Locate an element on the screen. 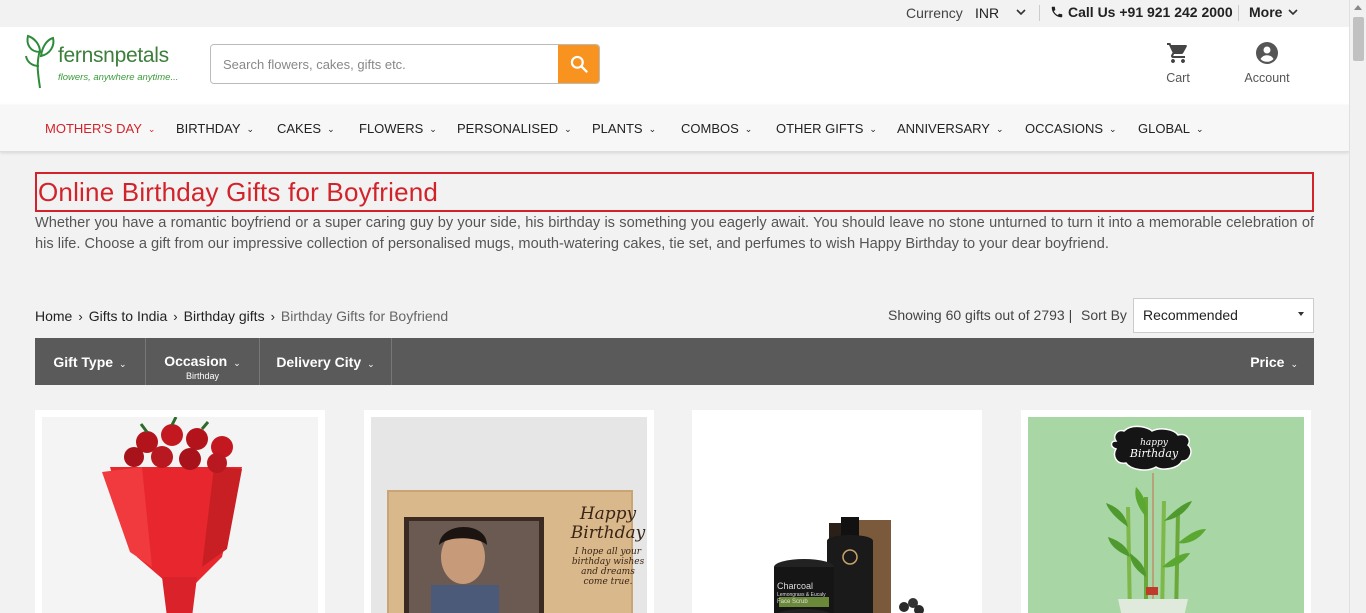  search-button is located at coordinates (578, 64).